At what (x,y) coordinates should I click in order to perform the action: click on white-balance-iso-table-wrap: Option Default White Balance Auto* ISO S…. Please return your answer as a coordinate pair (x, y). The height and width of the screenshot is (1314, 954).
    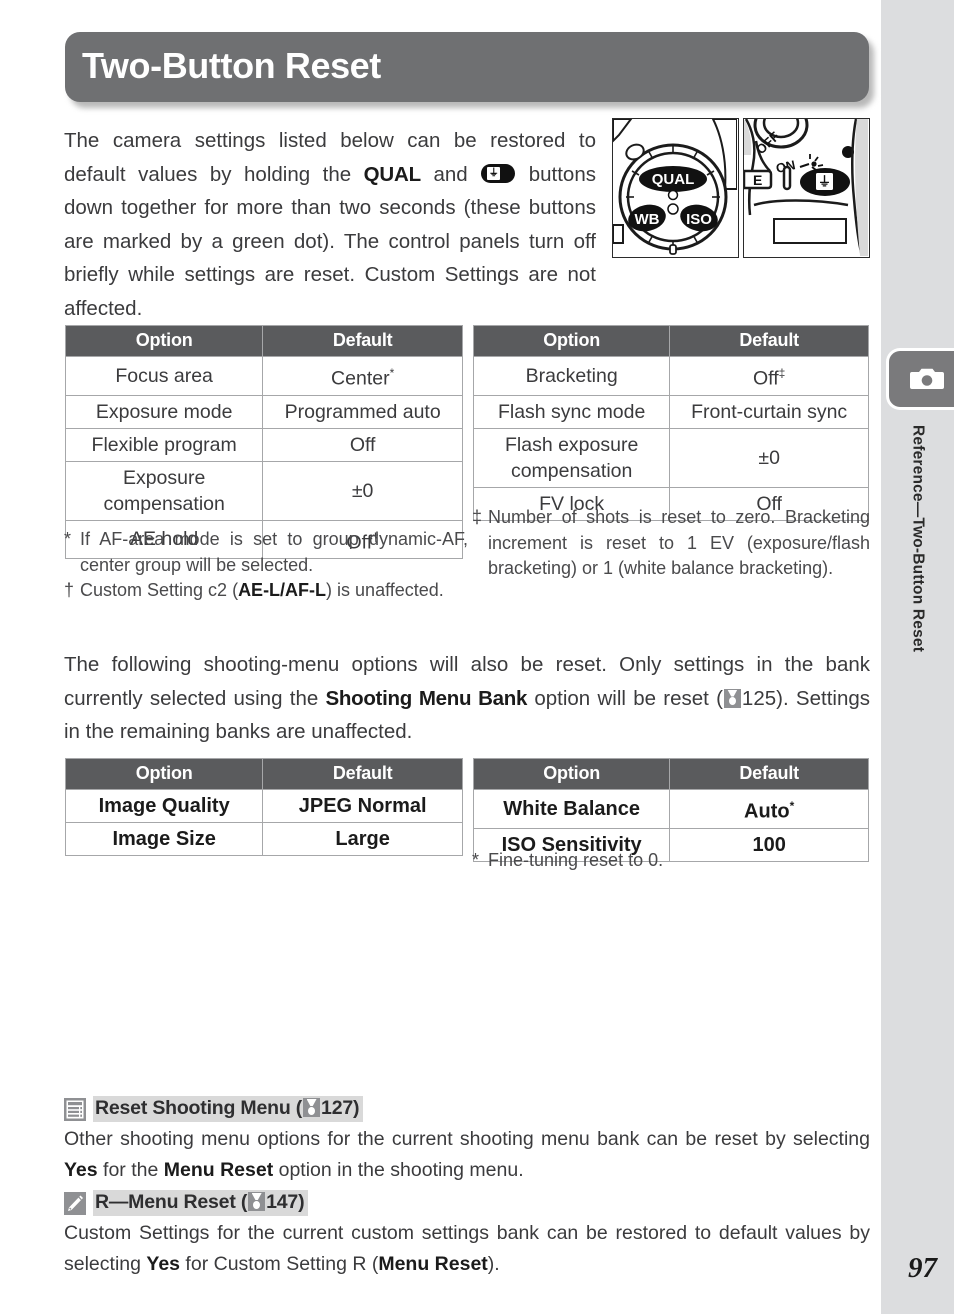
    Looking at the image, I should click on (670, 810).